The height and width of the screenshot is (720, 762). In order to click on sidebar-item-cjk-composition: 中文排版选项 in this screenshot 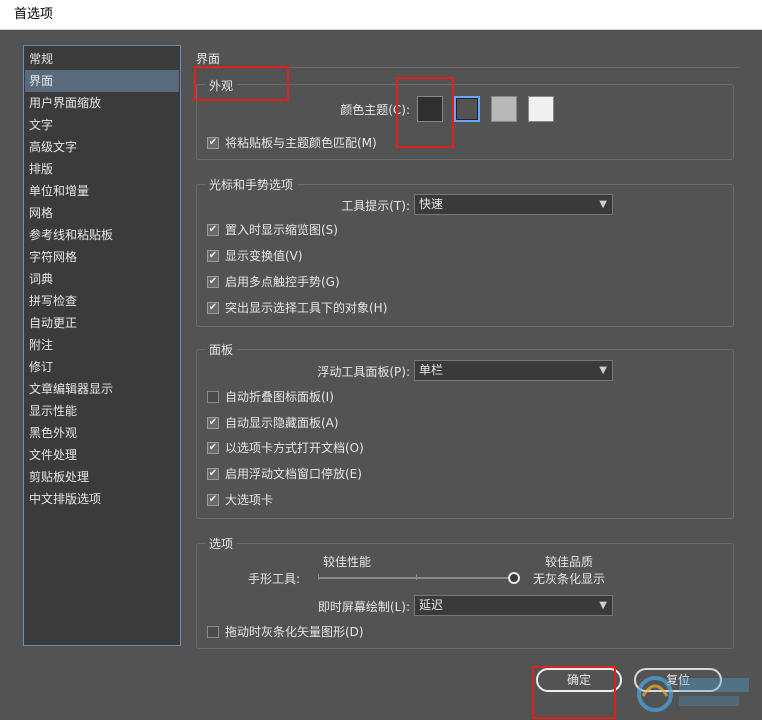, I will do `click(102, 499)`.